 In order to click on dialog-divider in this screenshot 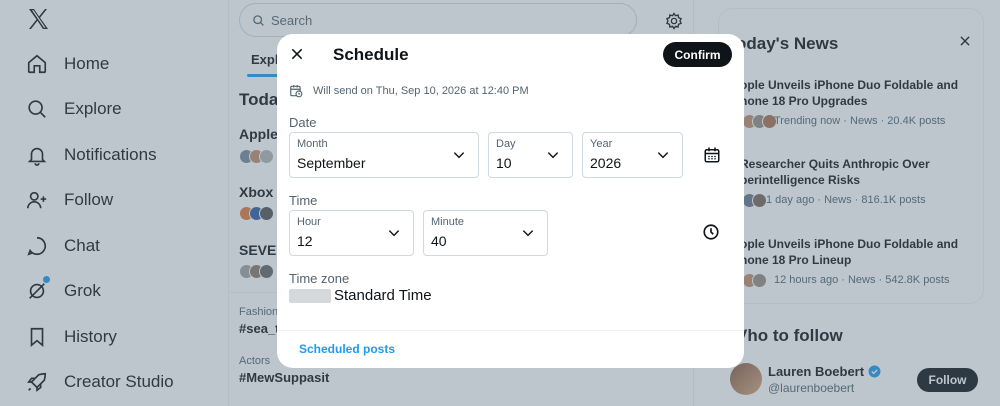, I will do `click(510, 330)`.